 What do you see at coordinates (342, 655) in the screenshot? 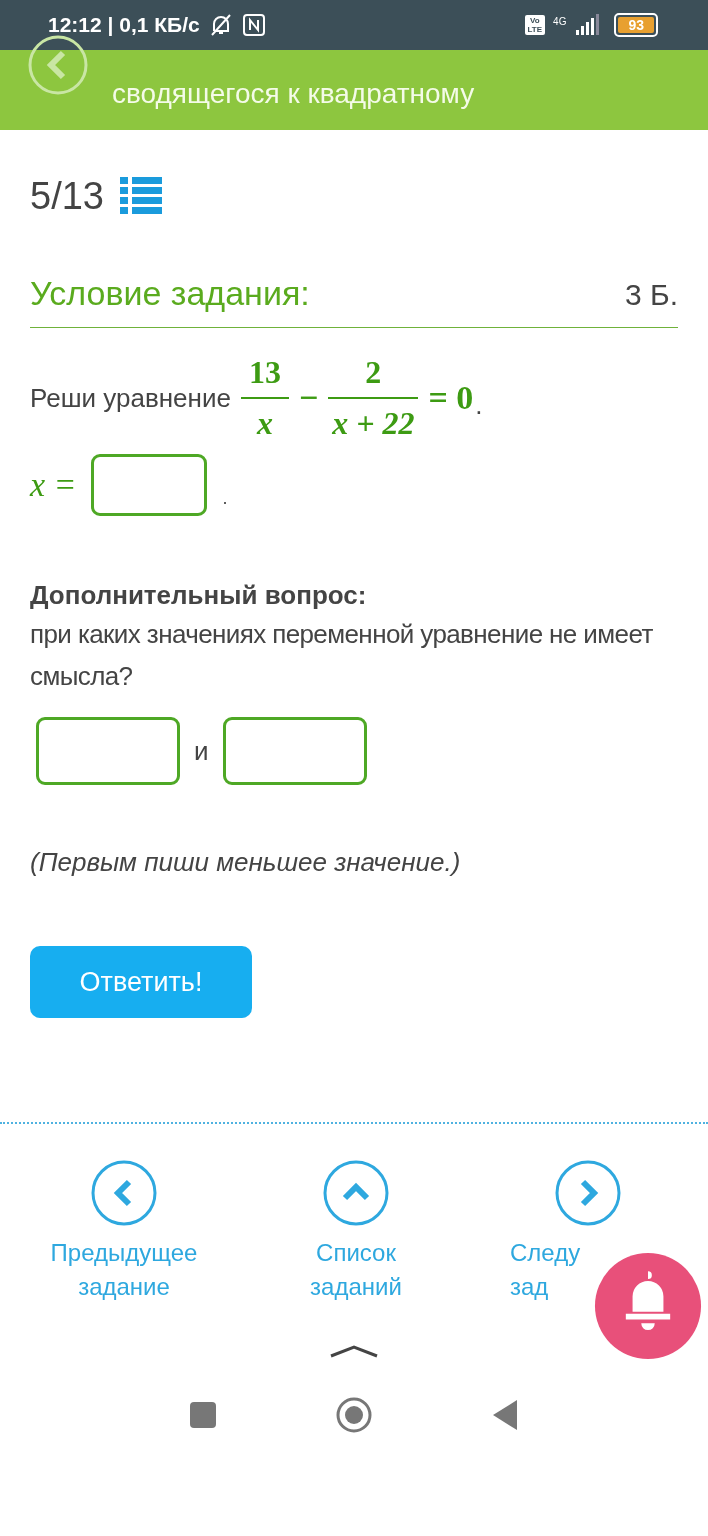
I see `extra-question-text: при каких значениях переменной уравнение не имеет смысла?` at bounding box center [342, 655].